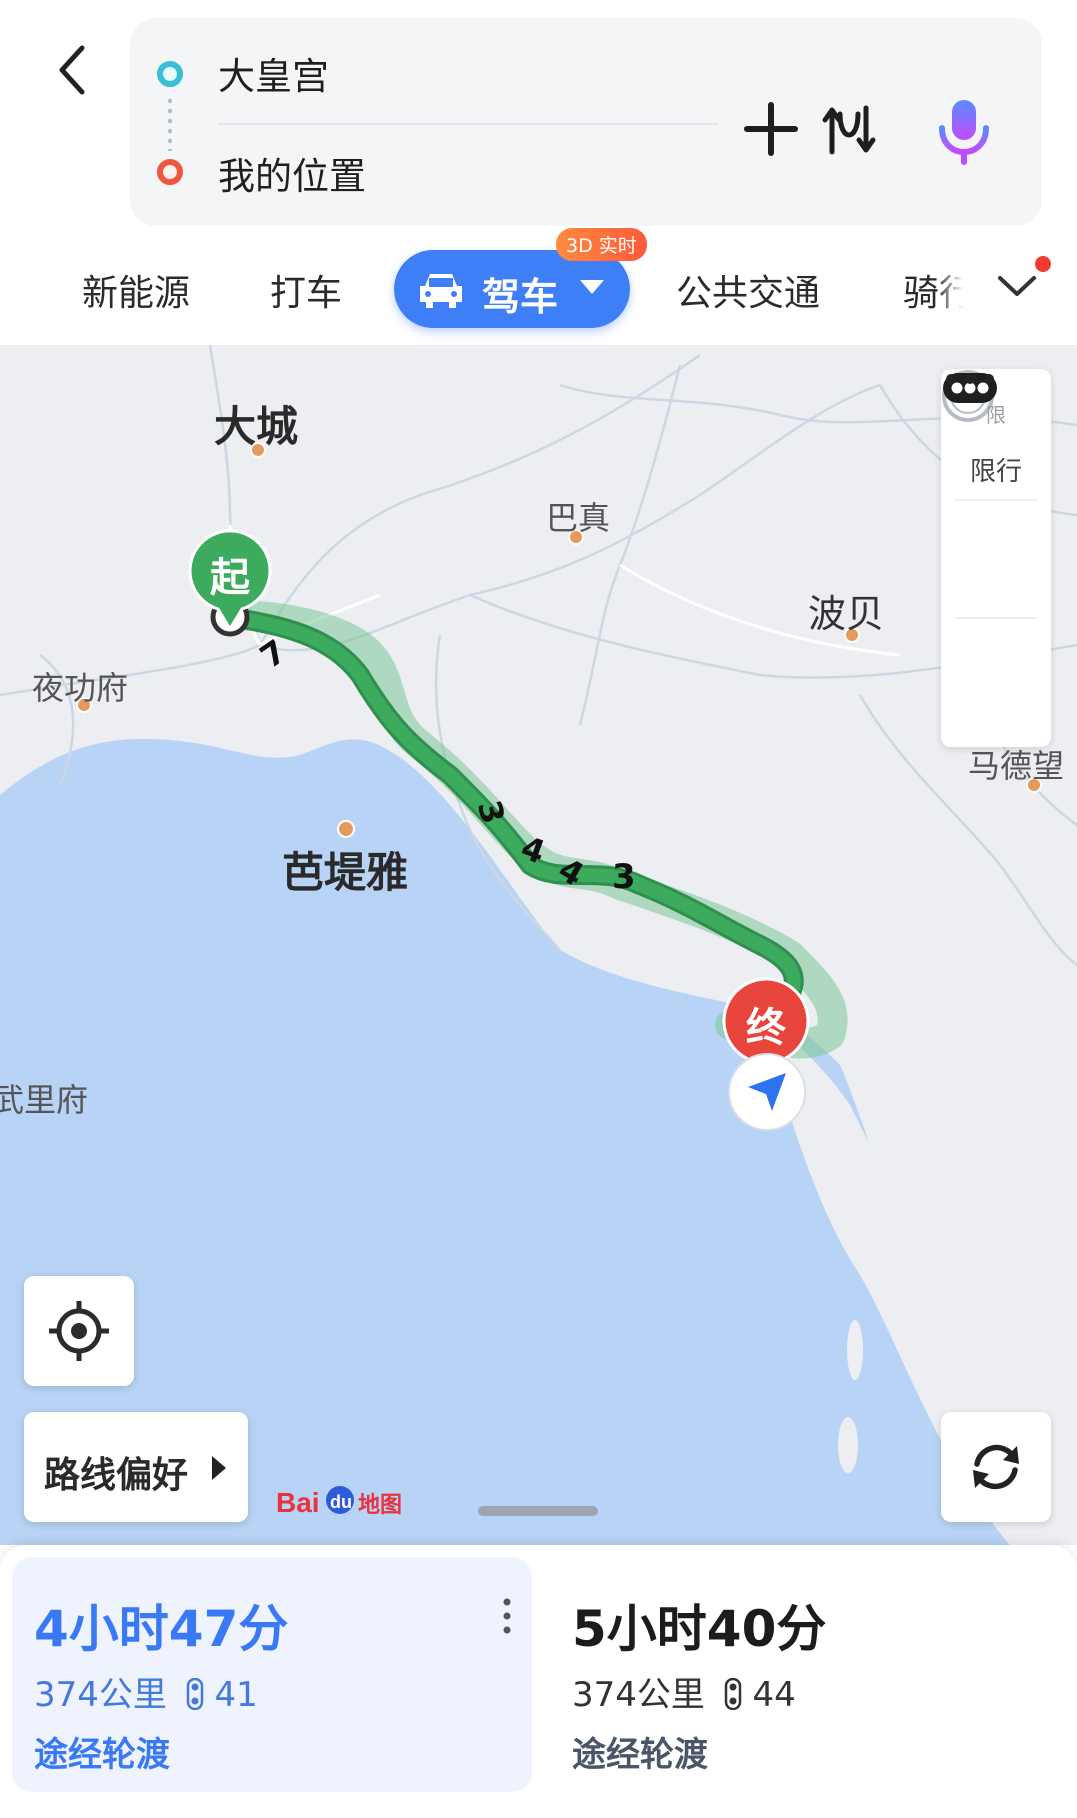  What do you see at coordinates (73, 70) in the screenshot?
I see `chevron-left-icon` at bounding box center [73, 70].